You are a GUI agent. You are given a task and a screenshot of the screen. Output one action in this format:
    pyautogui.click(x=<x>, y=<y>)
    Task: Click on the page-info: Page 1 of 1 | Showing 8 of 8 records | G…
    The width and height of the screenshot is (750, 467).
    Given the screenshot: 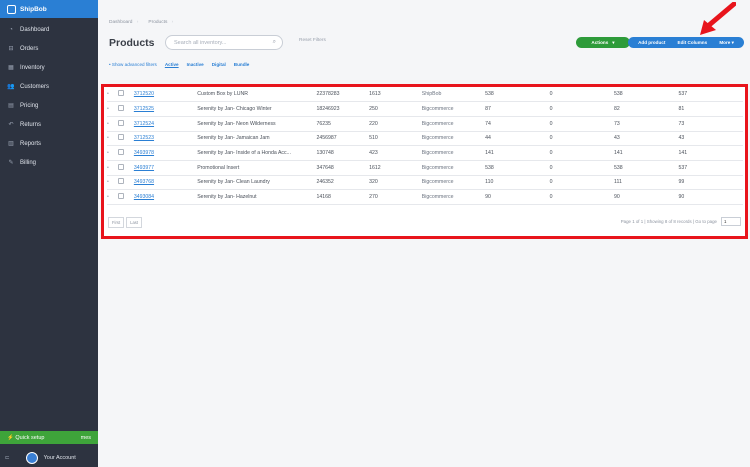 What is the action you would take?
    pyautogui.click(x=681, y=221)
    